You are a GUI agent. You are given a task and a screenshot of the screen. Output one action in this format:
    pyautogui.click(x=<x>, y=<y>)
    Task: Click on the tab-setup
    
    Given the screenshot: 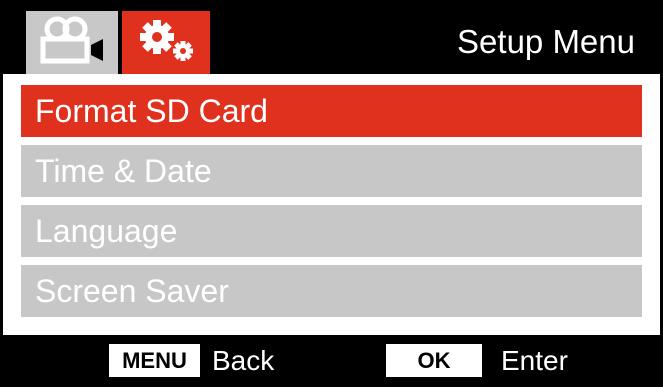 What is the action you would take?
    pyautogui.click(x=166, y=42)
    